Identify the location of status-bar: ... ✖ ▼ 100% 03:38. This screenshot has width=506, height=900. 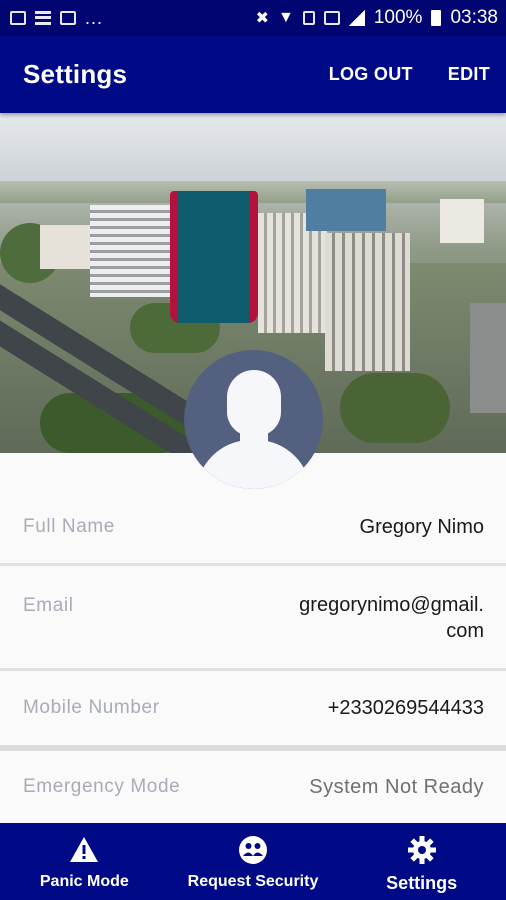
(253, 18).